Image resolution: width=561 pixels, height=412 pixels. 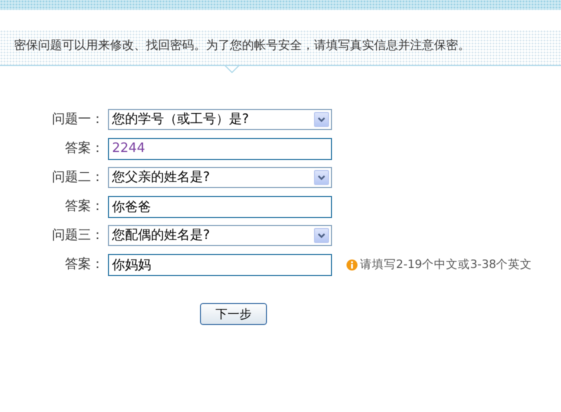 What do you see at coordinates (78, 177) in the screenshot?
I see `question-label: 问题二：` at bounding box center [78, 177].